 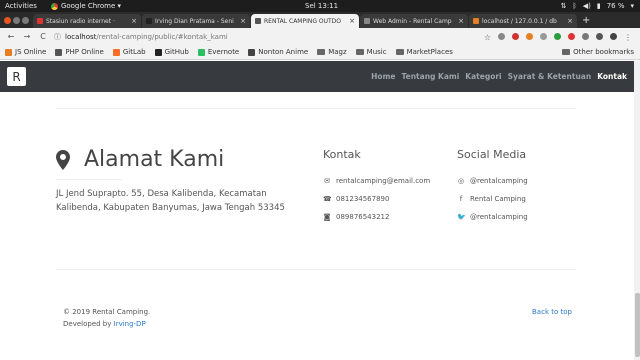 I want to click on bookmark-label: Magz, so click(x=337, y=52).